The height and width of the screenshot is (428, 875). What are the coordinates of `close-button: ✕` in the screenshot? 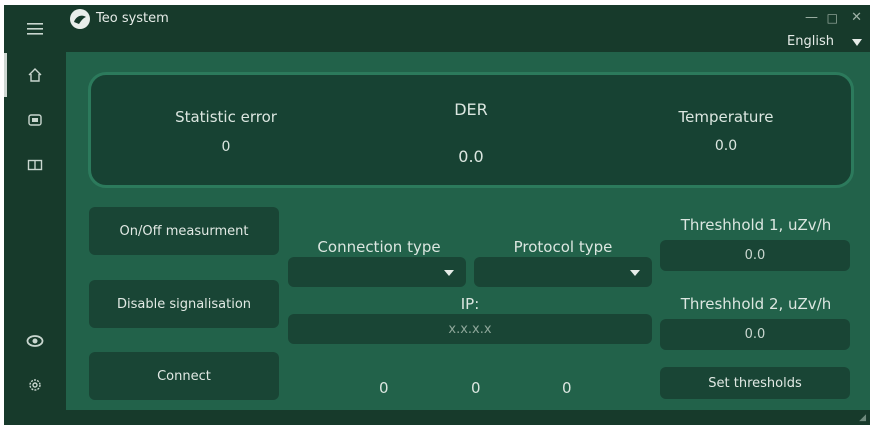 It's located at (856, 17).